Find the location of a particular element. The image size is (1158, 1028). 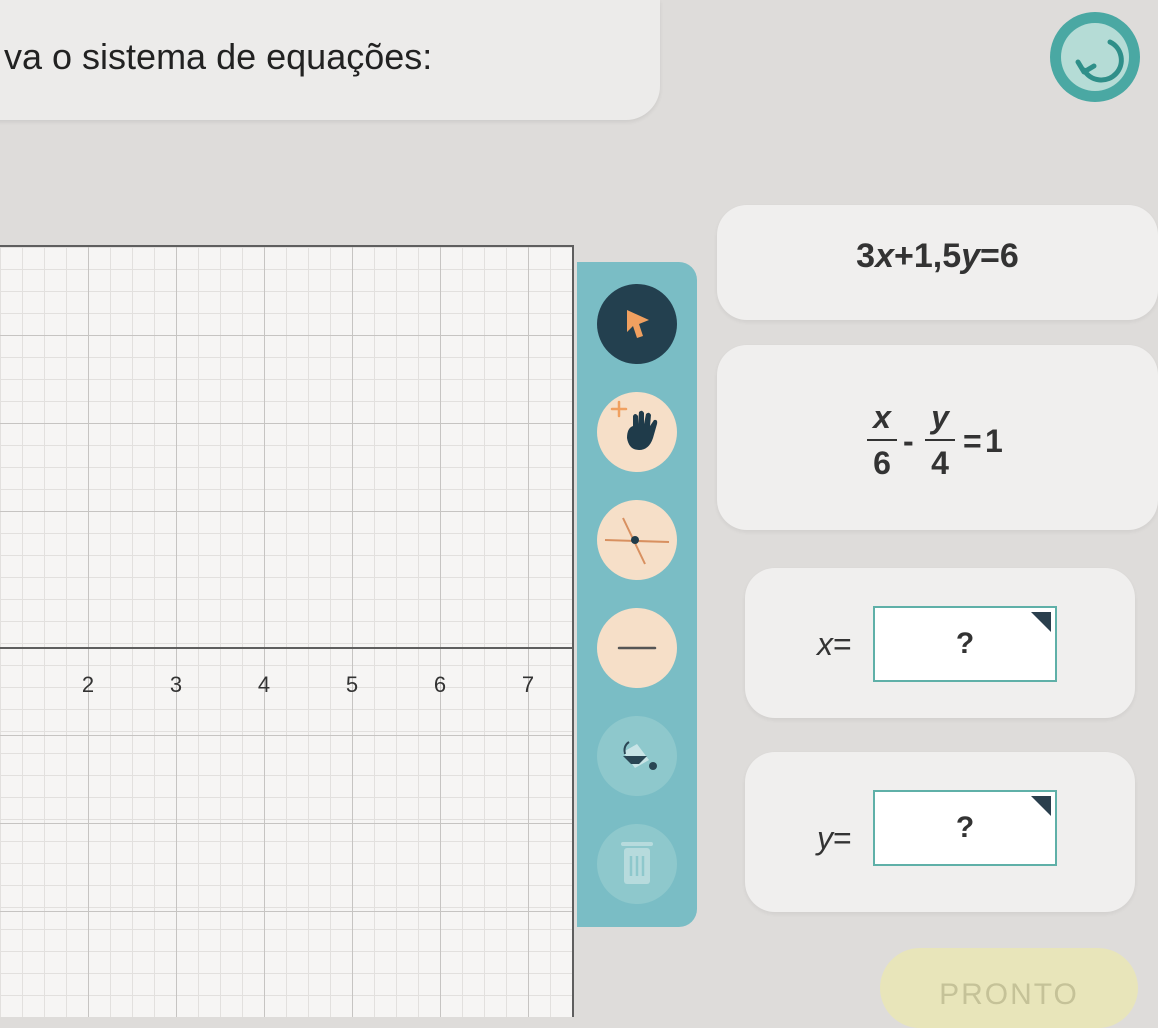

eq2-minus: - is located at coordinates (908, 441).